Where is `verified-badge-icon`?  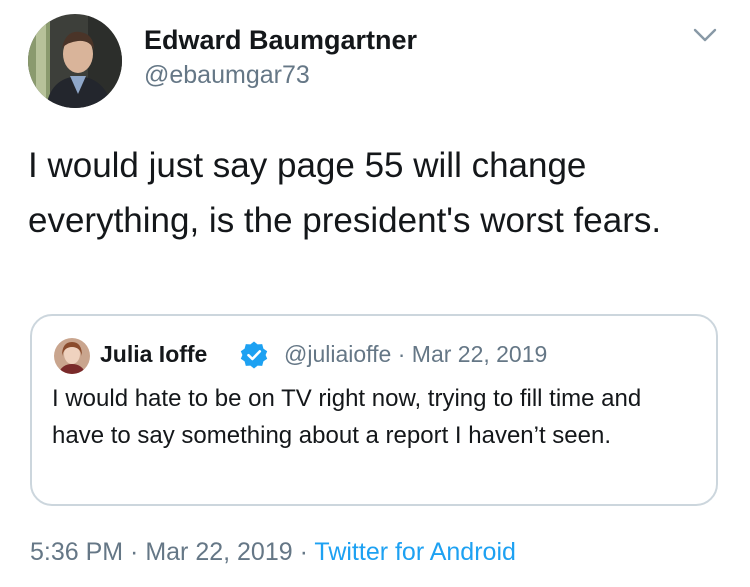 verified-badge-icon is located at coordinates (254, 355).